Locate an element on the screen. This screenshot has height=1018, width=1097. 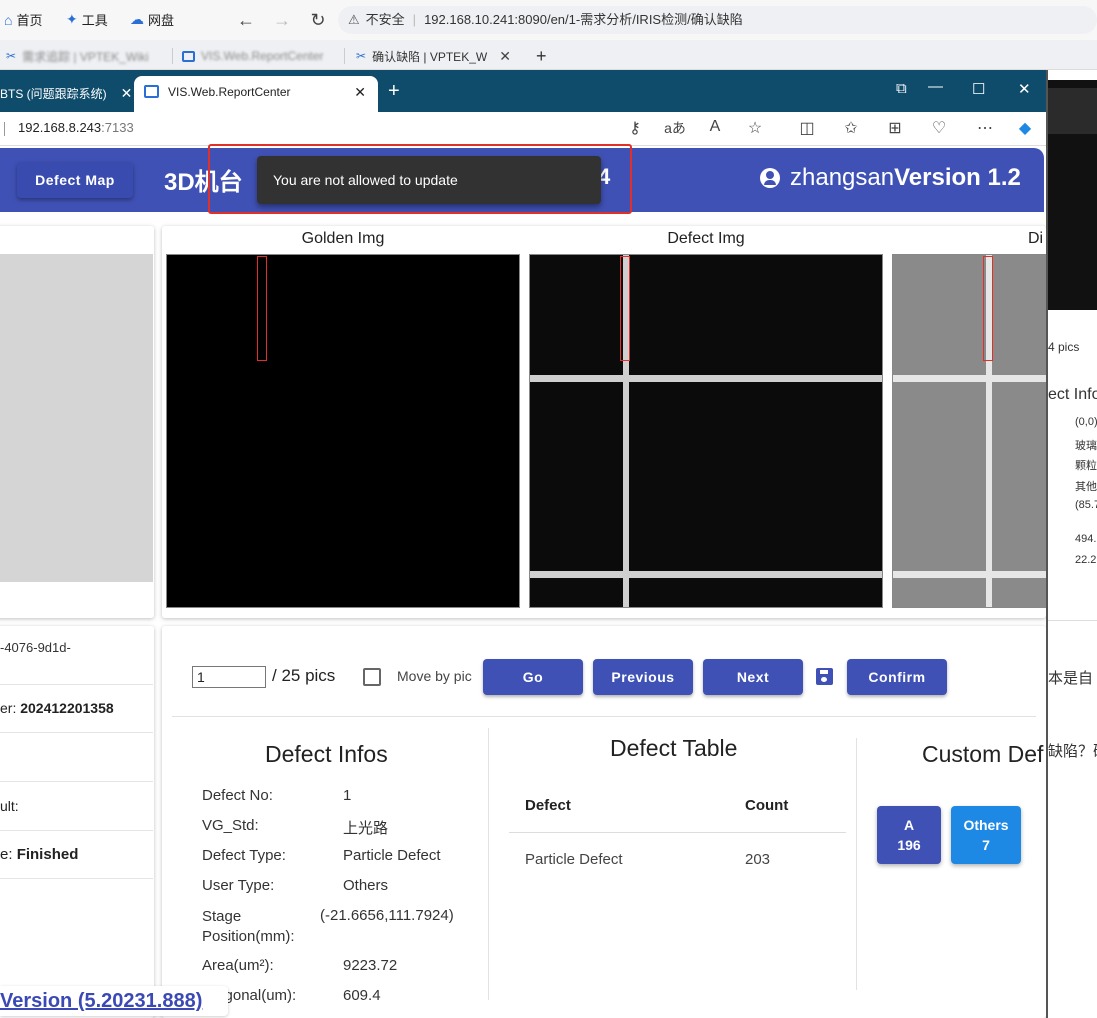
left-image-placeholder is located at coordinates (76, 418).